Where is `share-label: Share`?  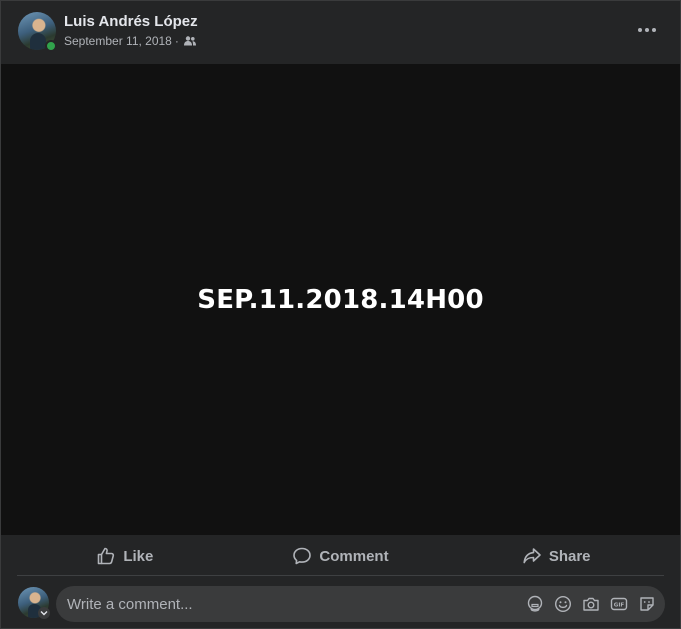 share-label: Share is located at coordinates (569, 556).